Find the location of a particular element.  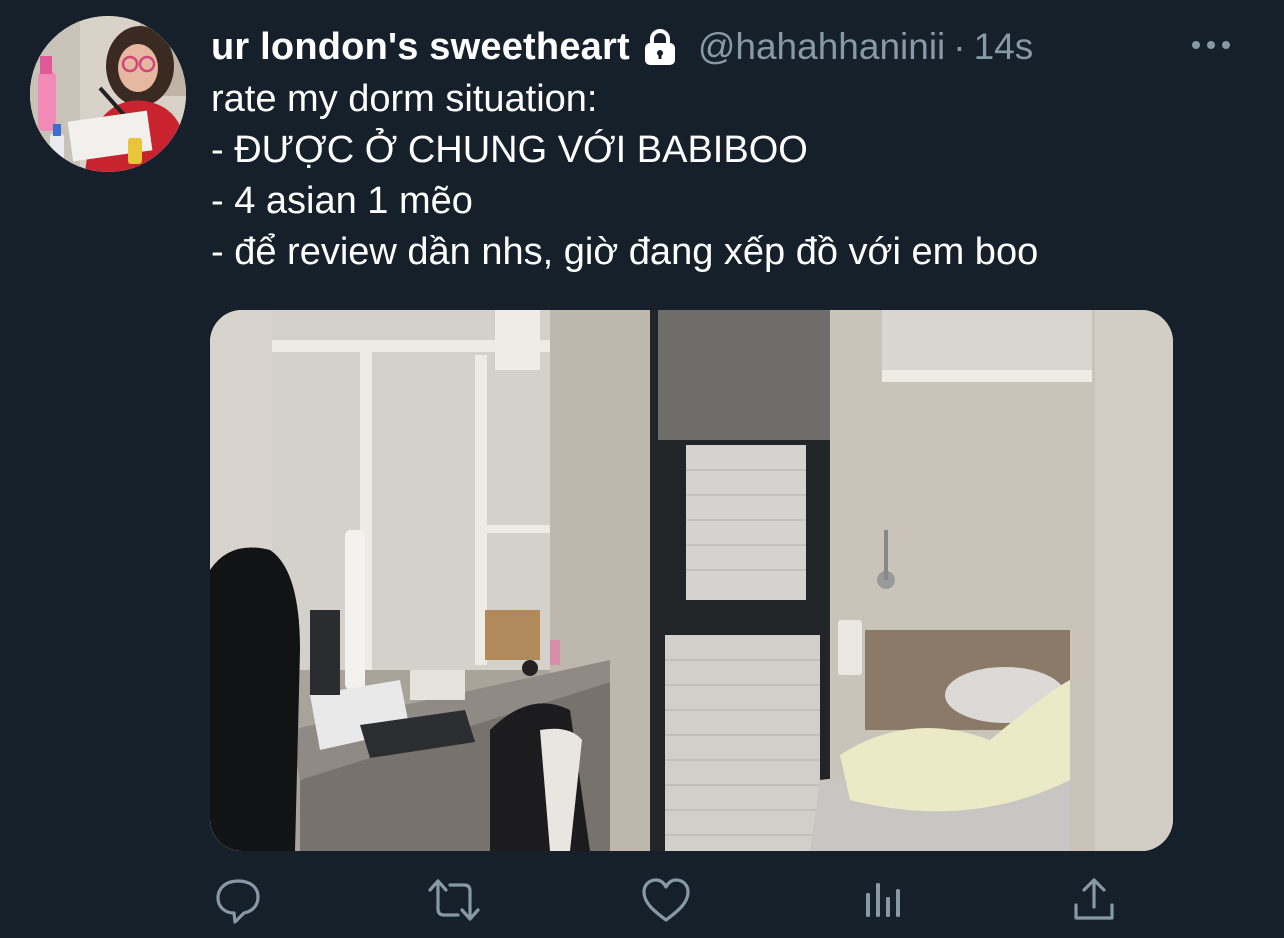

tweet-text-line: - 4 asian 1 mẽo is located at coordinates (342, 201).